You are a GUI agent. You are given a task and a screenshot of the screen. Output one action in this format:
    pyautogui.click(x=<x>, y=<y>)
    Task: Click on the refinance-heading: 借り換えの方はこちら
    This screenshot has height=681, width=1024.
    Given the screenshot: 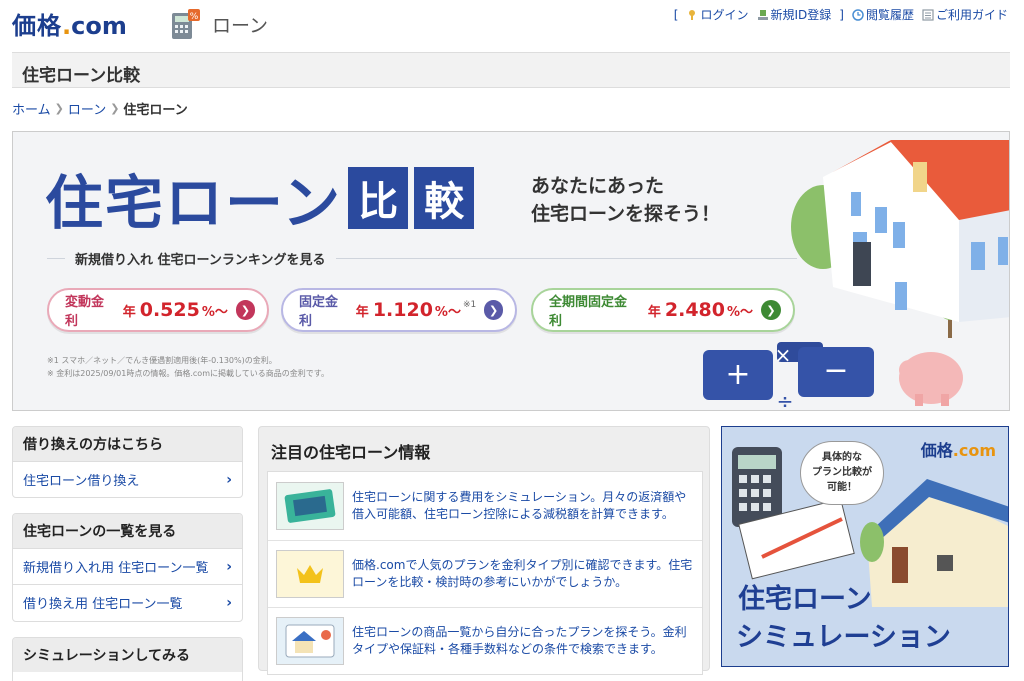 What is the action you would take?
    pyautogui.click(x=127, y=444)
    